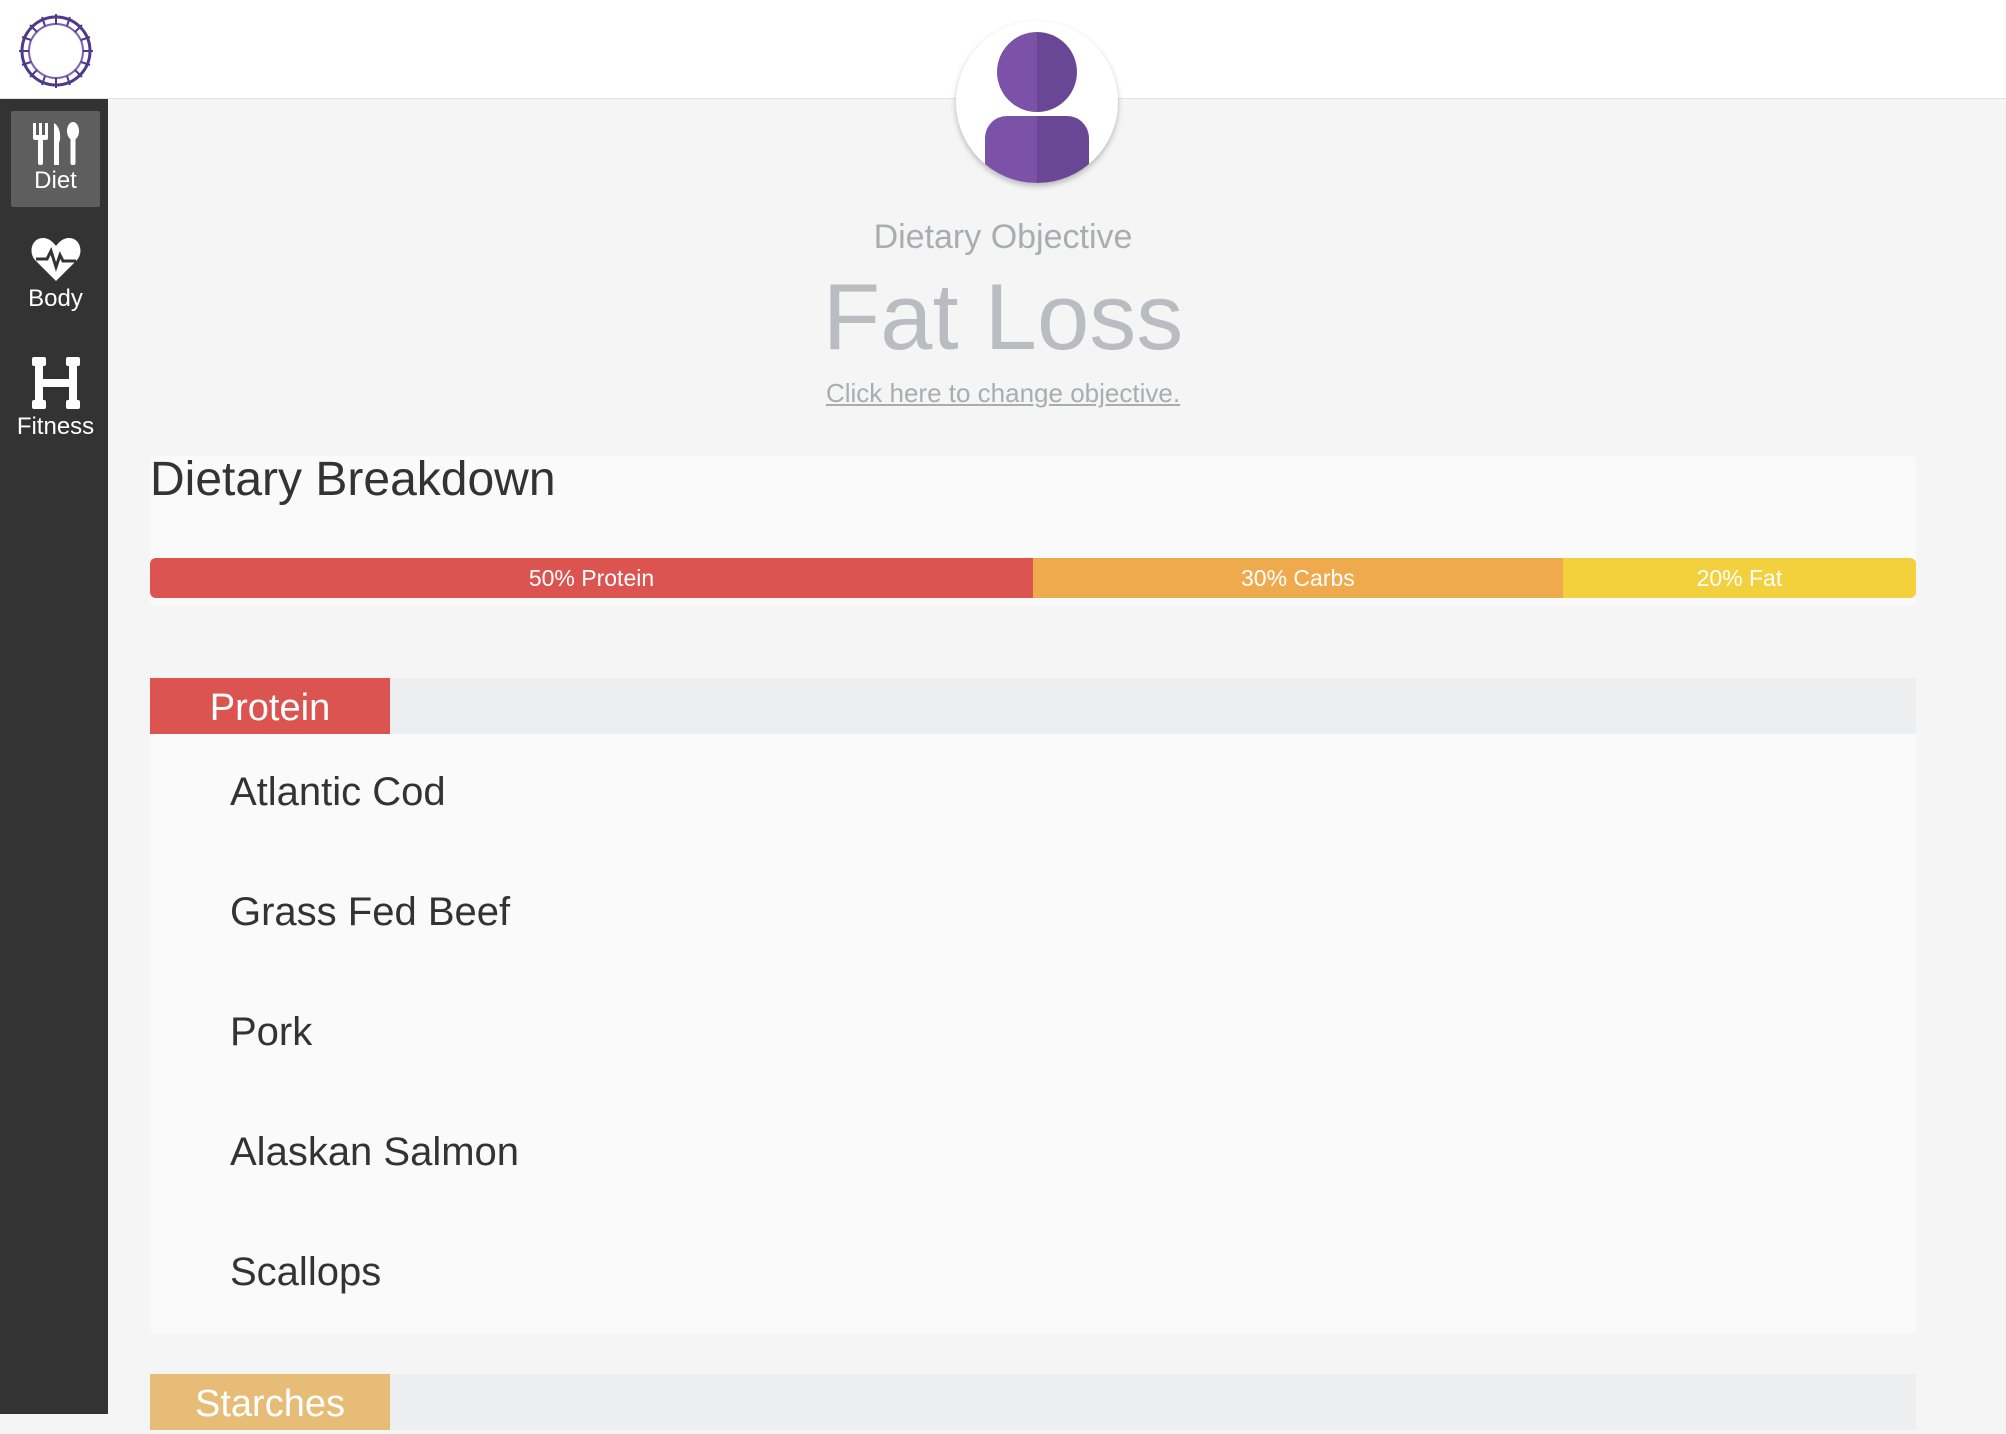 The height and width of the screenshot is (1434, 2006). Describe the element at coordinates (1033, 706) in the screenshot. I see `protein-section-header: Protein` at that location.